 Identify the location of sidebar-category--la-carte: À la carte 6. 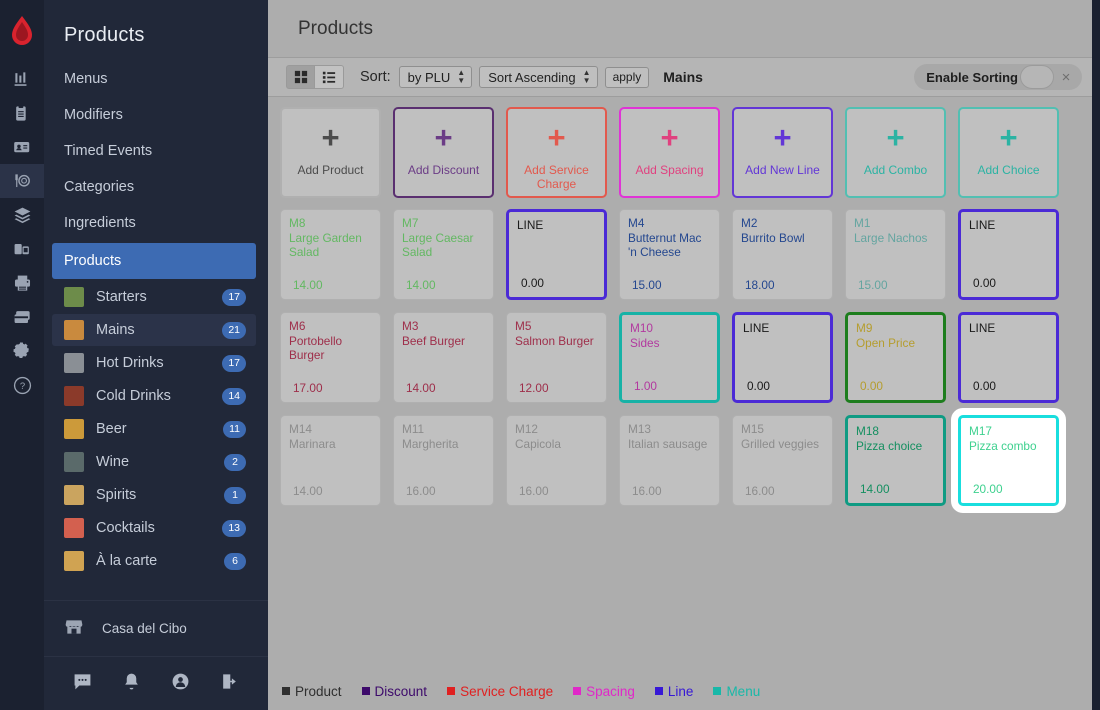
(154, 561).